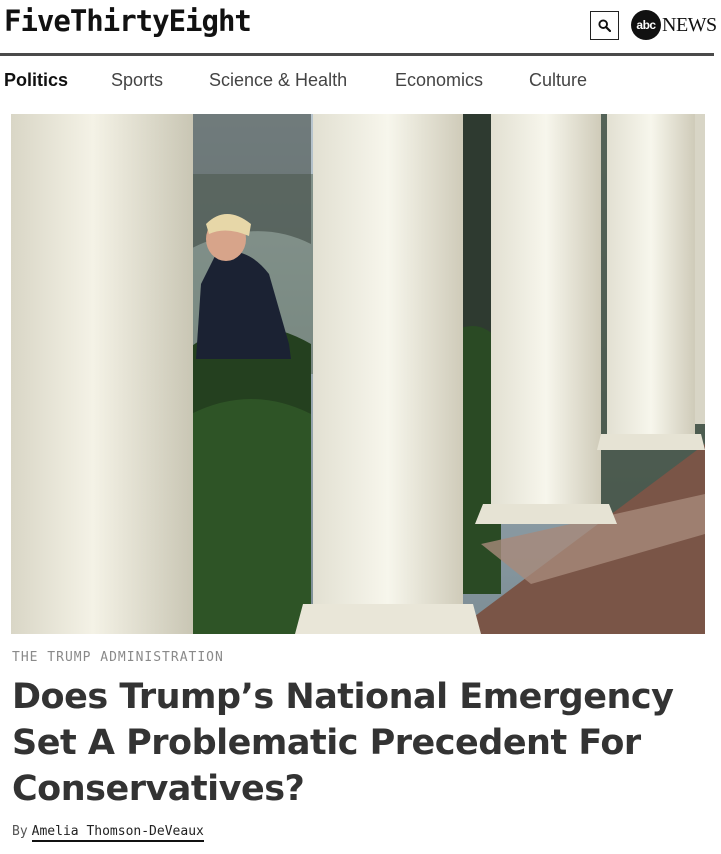 This screenshot has height=854, width=721. I want to click on nav-item-science-health: Science & Health, so click(278, 80).